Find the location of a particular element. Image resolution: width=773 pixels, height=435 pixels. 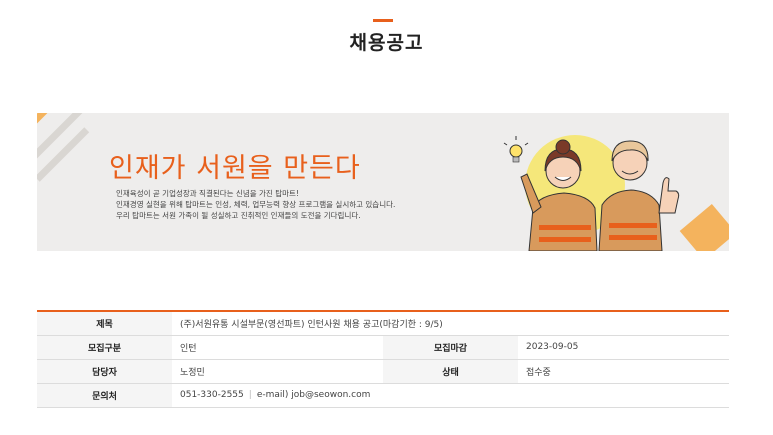

contact-phone: 051-330-2555 is located at coordinates (212, 395).